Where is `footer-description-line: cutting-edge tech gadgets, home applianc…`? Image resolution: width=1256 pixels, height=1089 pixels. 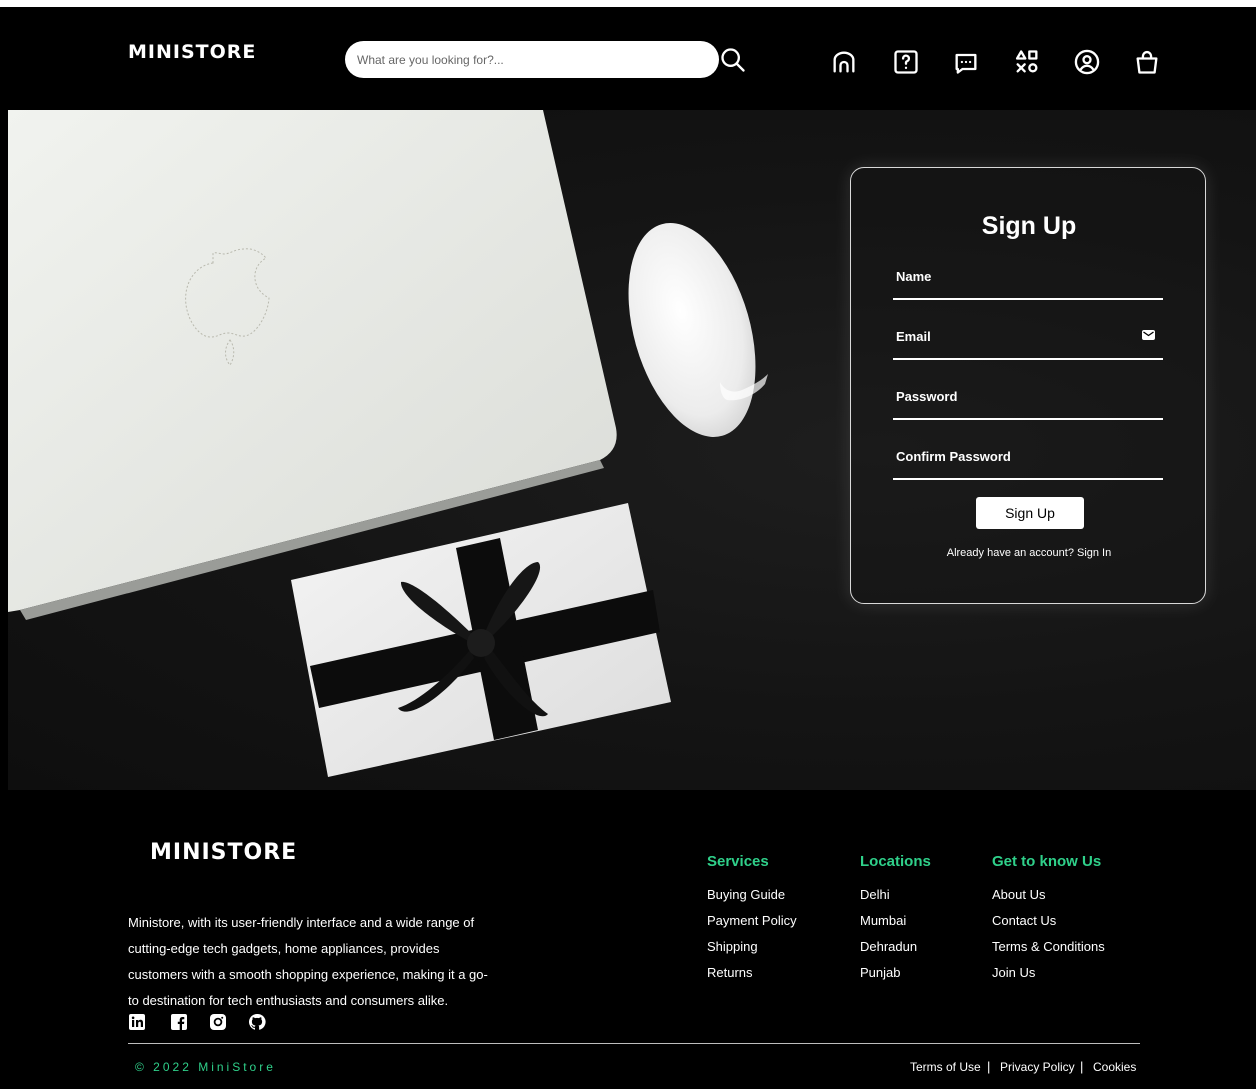 footer-description-line: cutting-edge tech gadgets, home applianc… is located at coordinates (284, 948).